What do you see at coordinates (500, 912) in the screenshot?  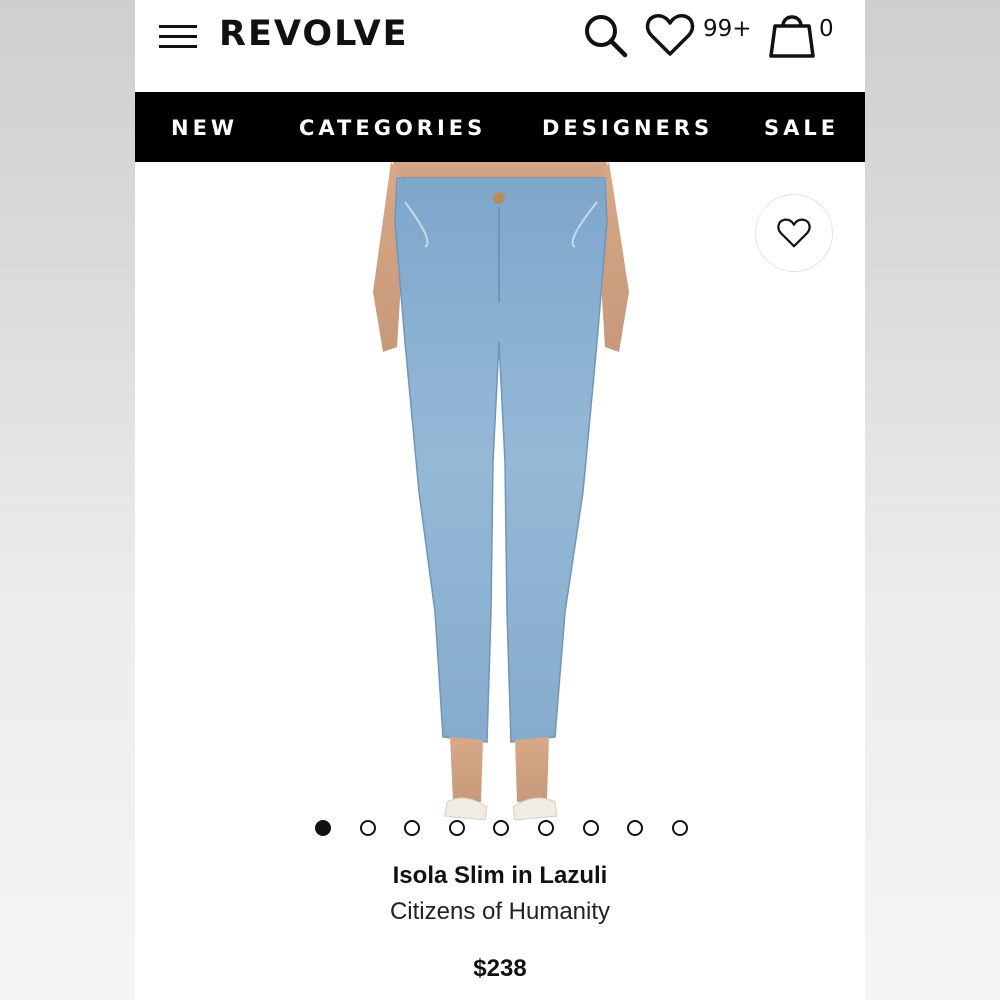 I see `product-brand: Citizens of Humanity` at bounding box center [500, 912].